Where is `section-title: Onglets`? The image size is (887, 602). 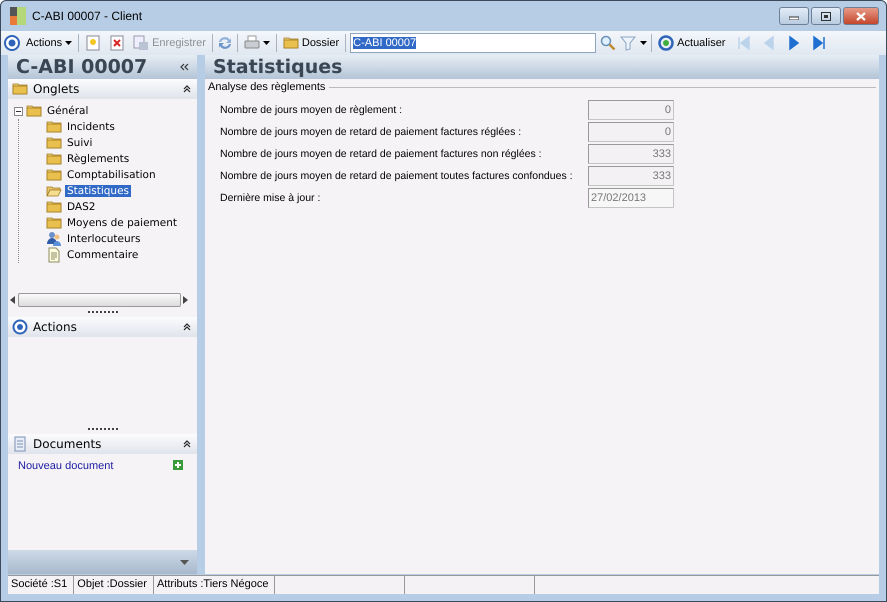 section-title: Onglets is located at coordinates (56, 89).